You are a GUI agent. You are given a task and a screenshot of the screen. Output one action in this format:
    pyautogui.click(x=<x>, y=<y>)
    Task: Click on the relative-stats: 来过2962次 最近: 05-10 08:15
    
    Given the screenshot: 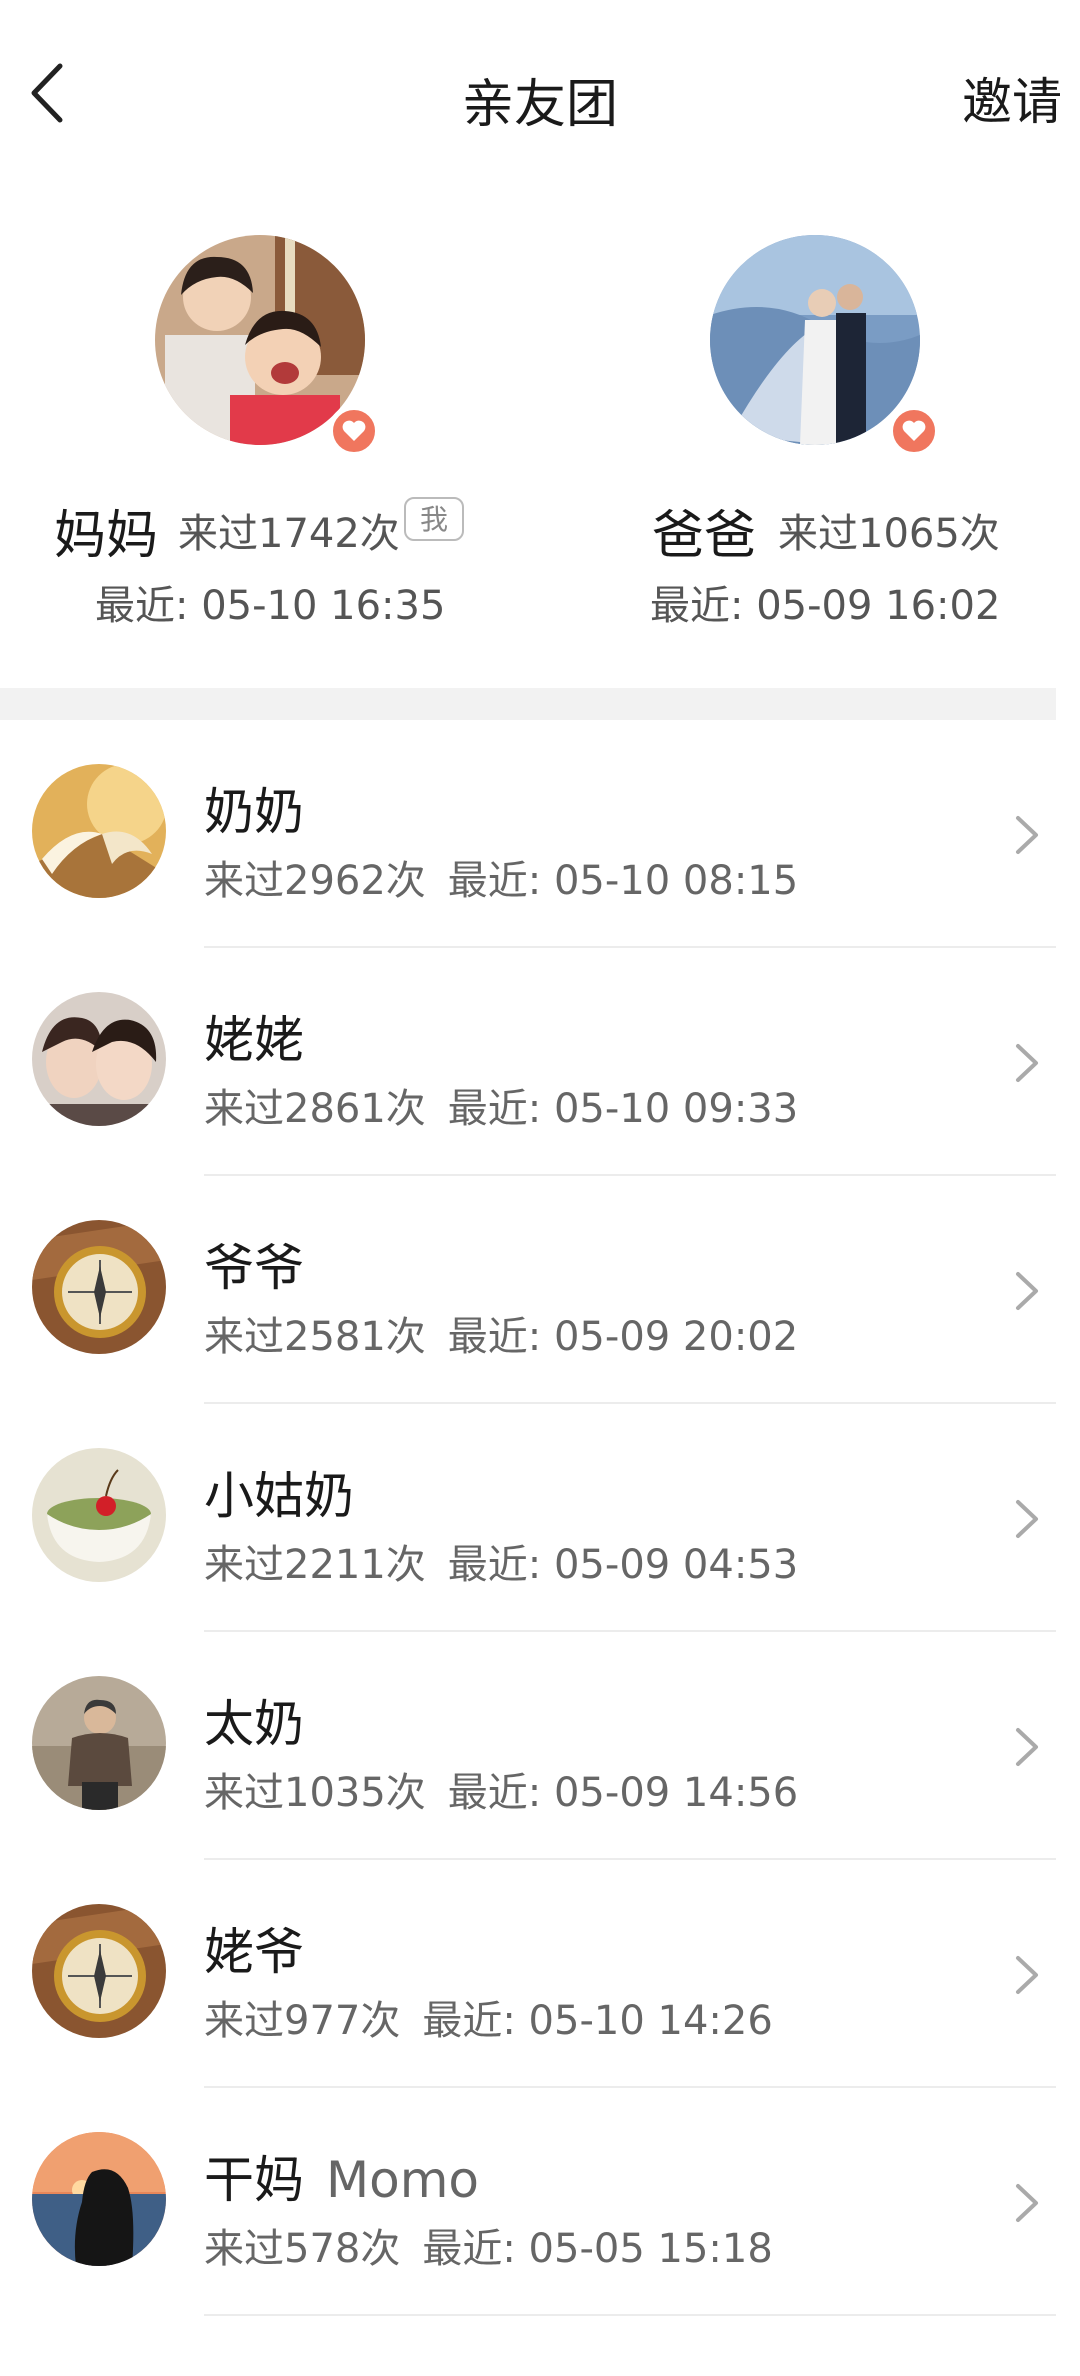 What is the action you would take?
    pyautogui.click(x=501, y=881)
    